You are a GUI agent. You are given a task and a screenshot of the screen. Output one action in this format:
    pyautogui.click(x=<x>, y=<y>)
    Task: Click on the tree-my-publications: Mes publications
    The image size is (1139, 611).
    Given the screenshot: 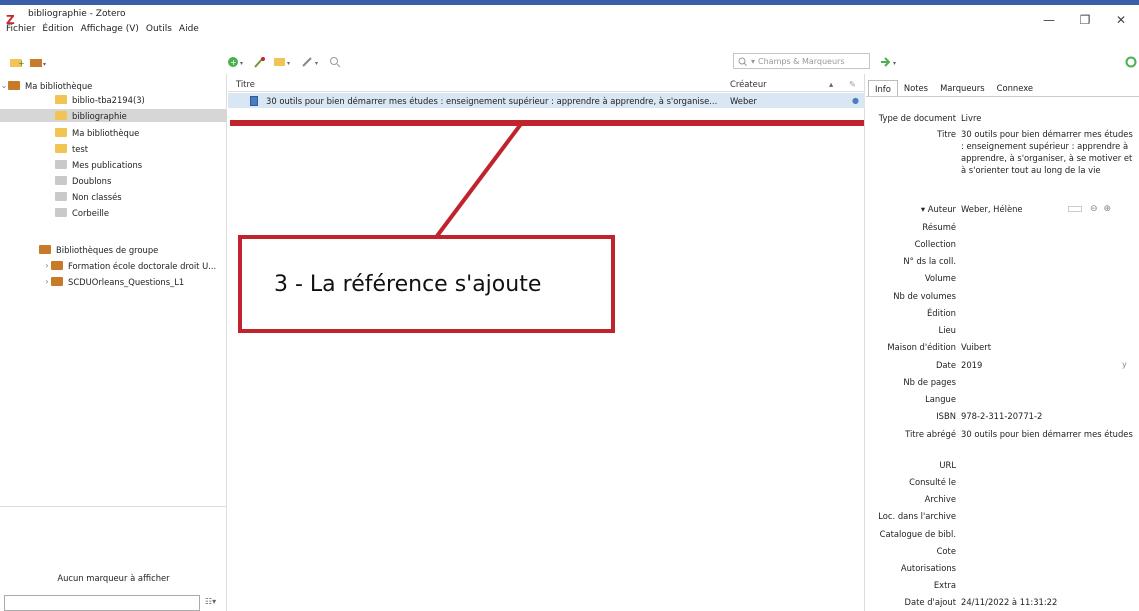 What is the action you would take?
    pyautogui.click(x=113, y=164)
    